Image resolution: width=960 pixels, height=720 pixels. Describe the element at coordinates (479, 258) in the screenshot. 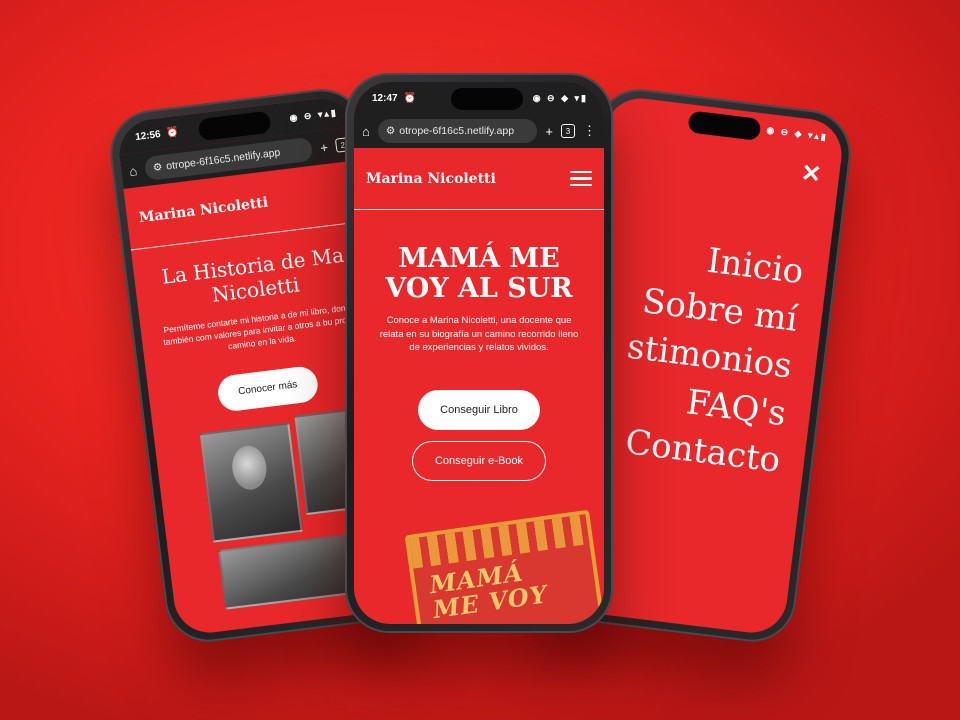

I see `hero-title-line1: MAMÁ ME` at that location.